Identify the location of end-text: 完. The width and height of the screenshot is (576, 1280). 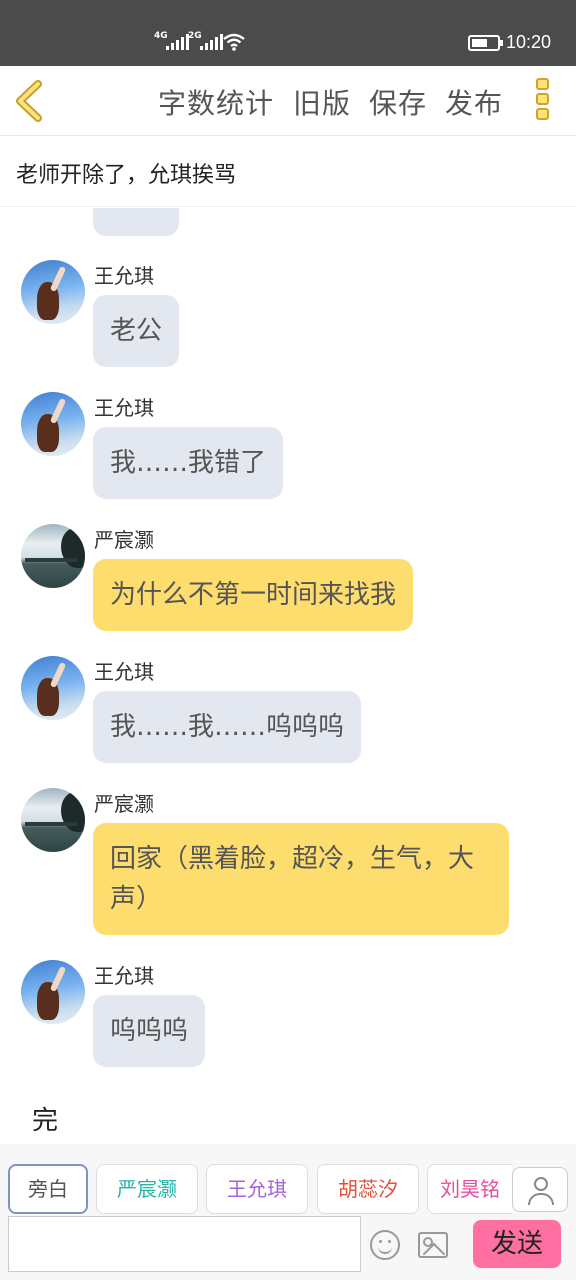
(45, 1118).